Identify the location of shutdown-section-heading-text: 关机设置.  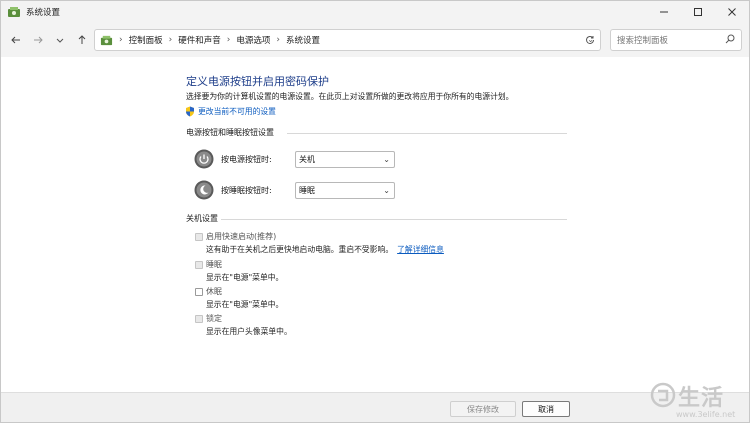
(202, 218).